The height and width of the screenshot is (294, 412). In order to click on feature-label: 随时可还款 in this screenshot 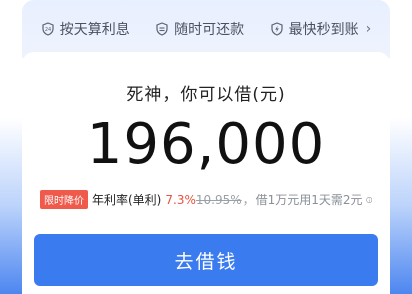, I will do `click(209, 30)`.